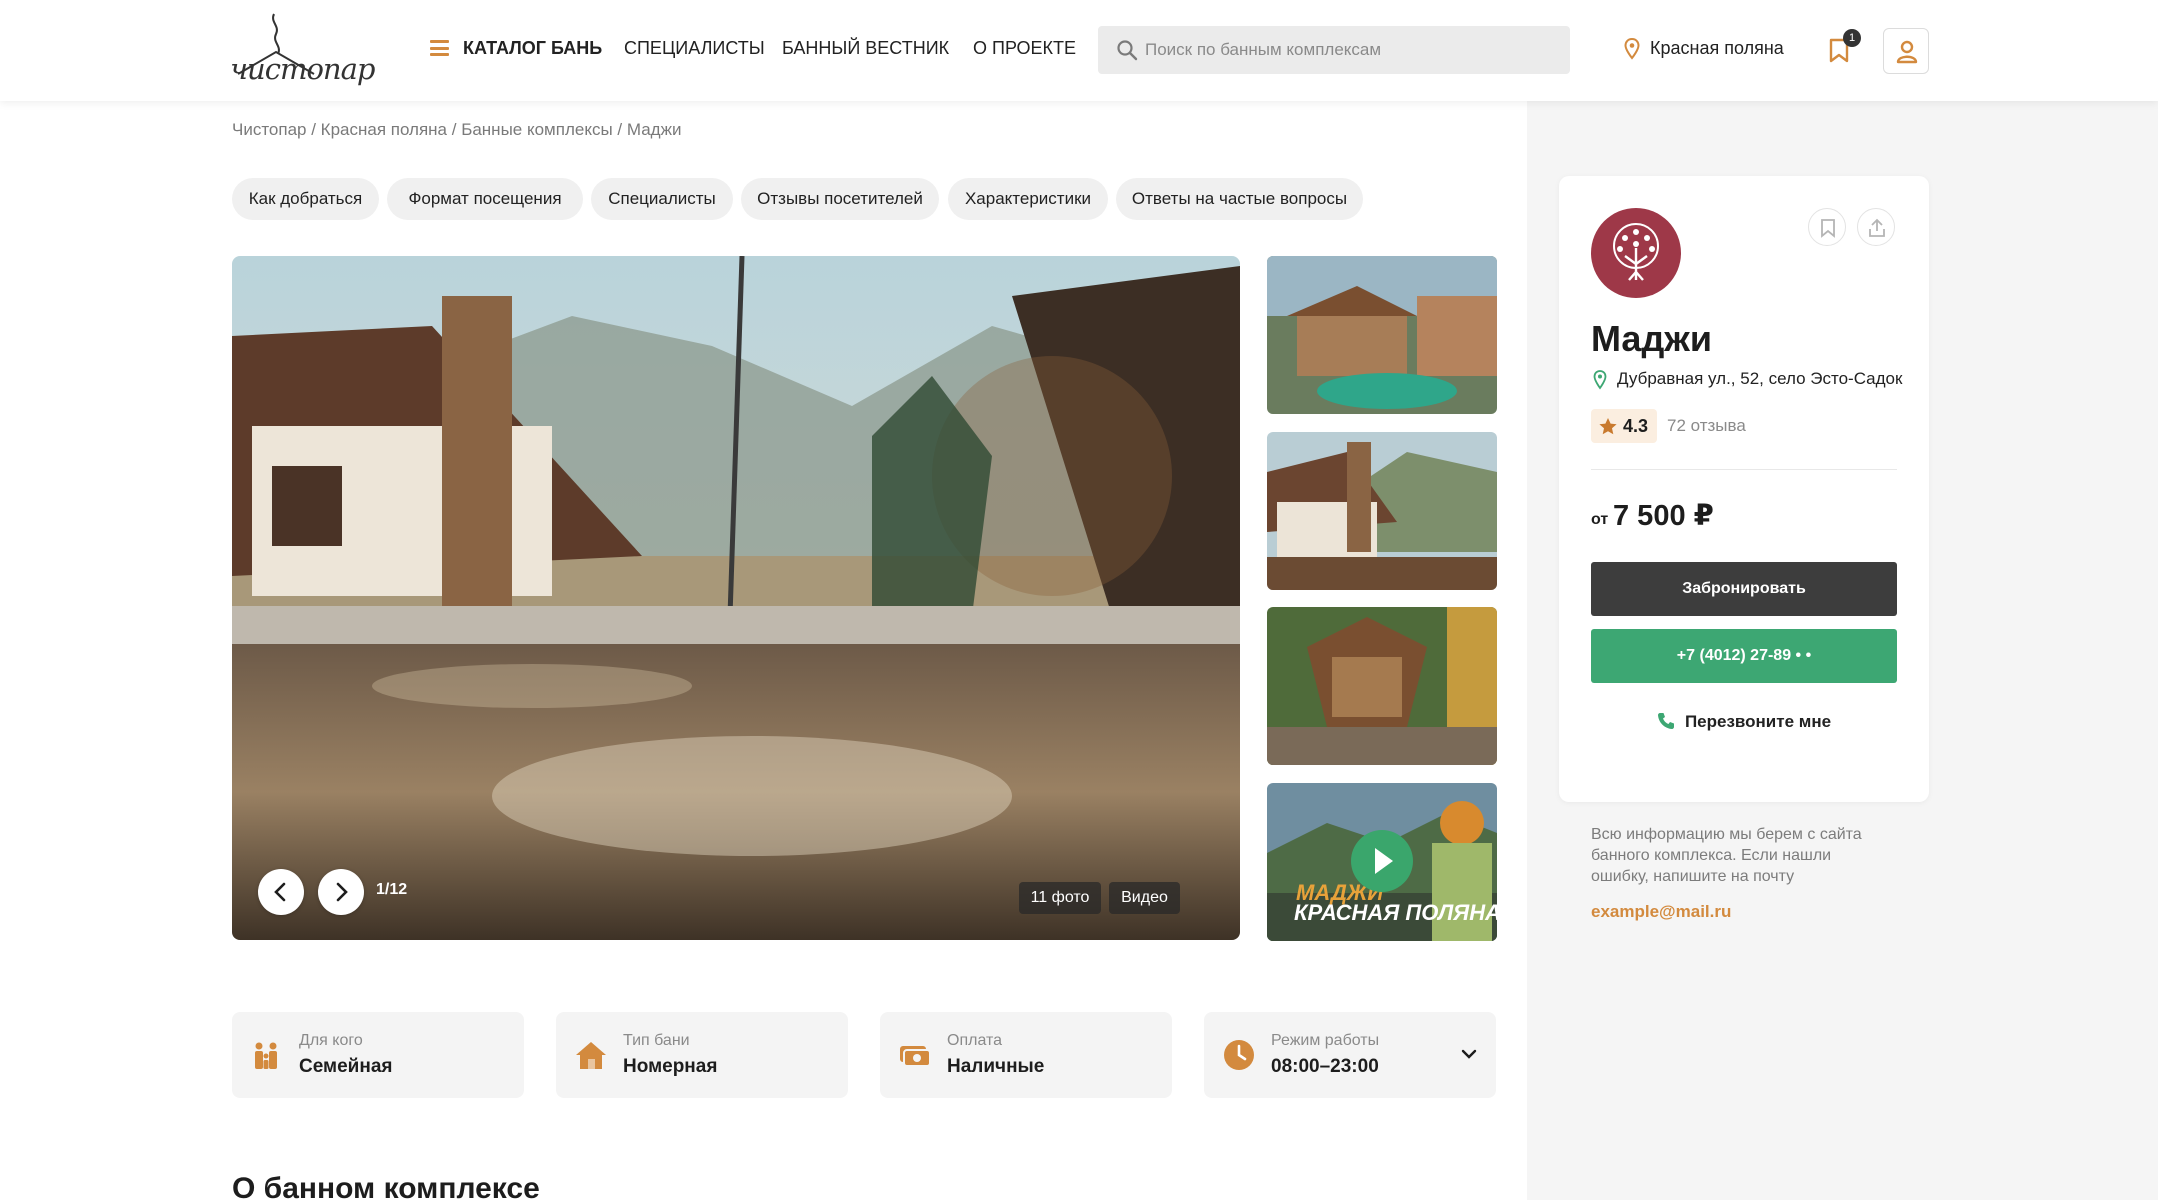 The width and height of the screenshot is (2158, 1200). What do you see at coordinates (1744, 469) in the screenshot?
I see `divider` at bounding box center [1744, 469].